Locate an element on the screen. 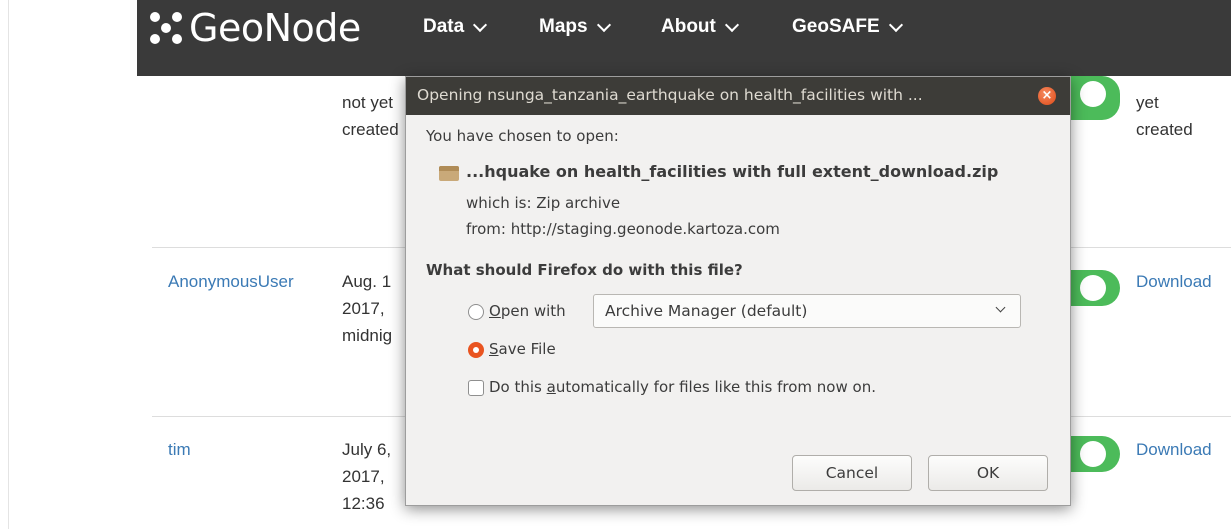  dialog-intro: You have chosen to open: is located at coordinates (522, 136).